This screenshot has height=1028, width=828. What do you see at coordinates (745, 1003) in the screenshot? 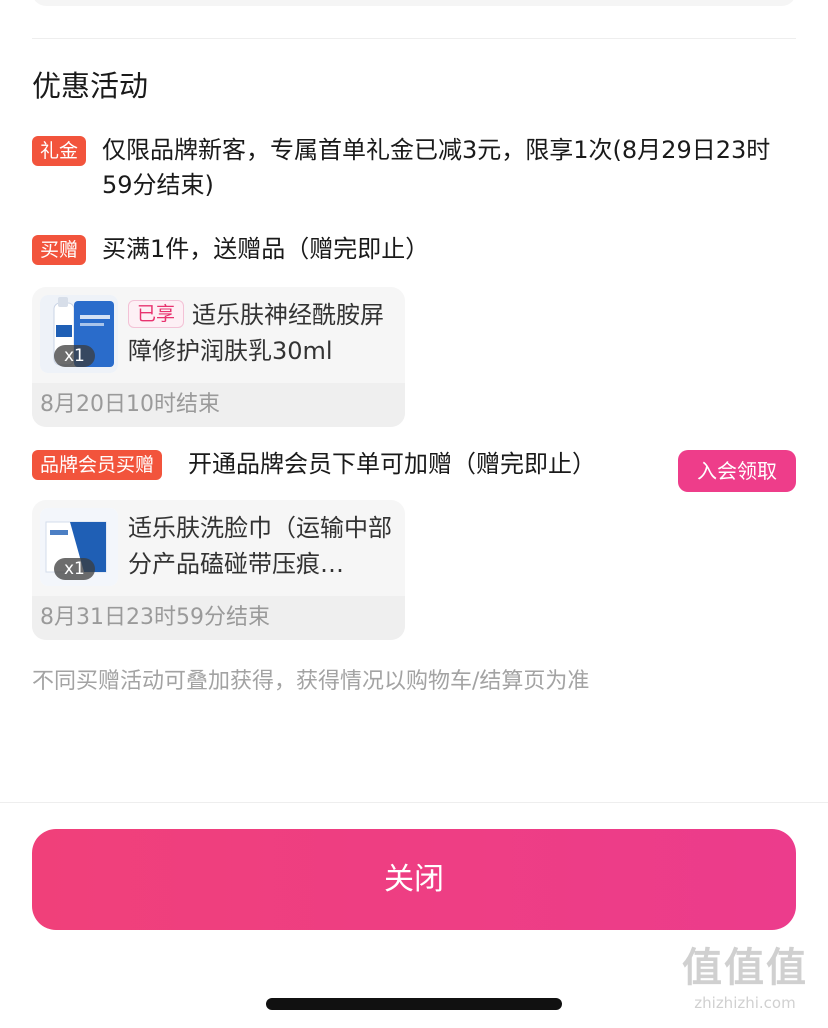
I see `watermark-url: zhizhizhi.com` at bounding box center [745, 1003].